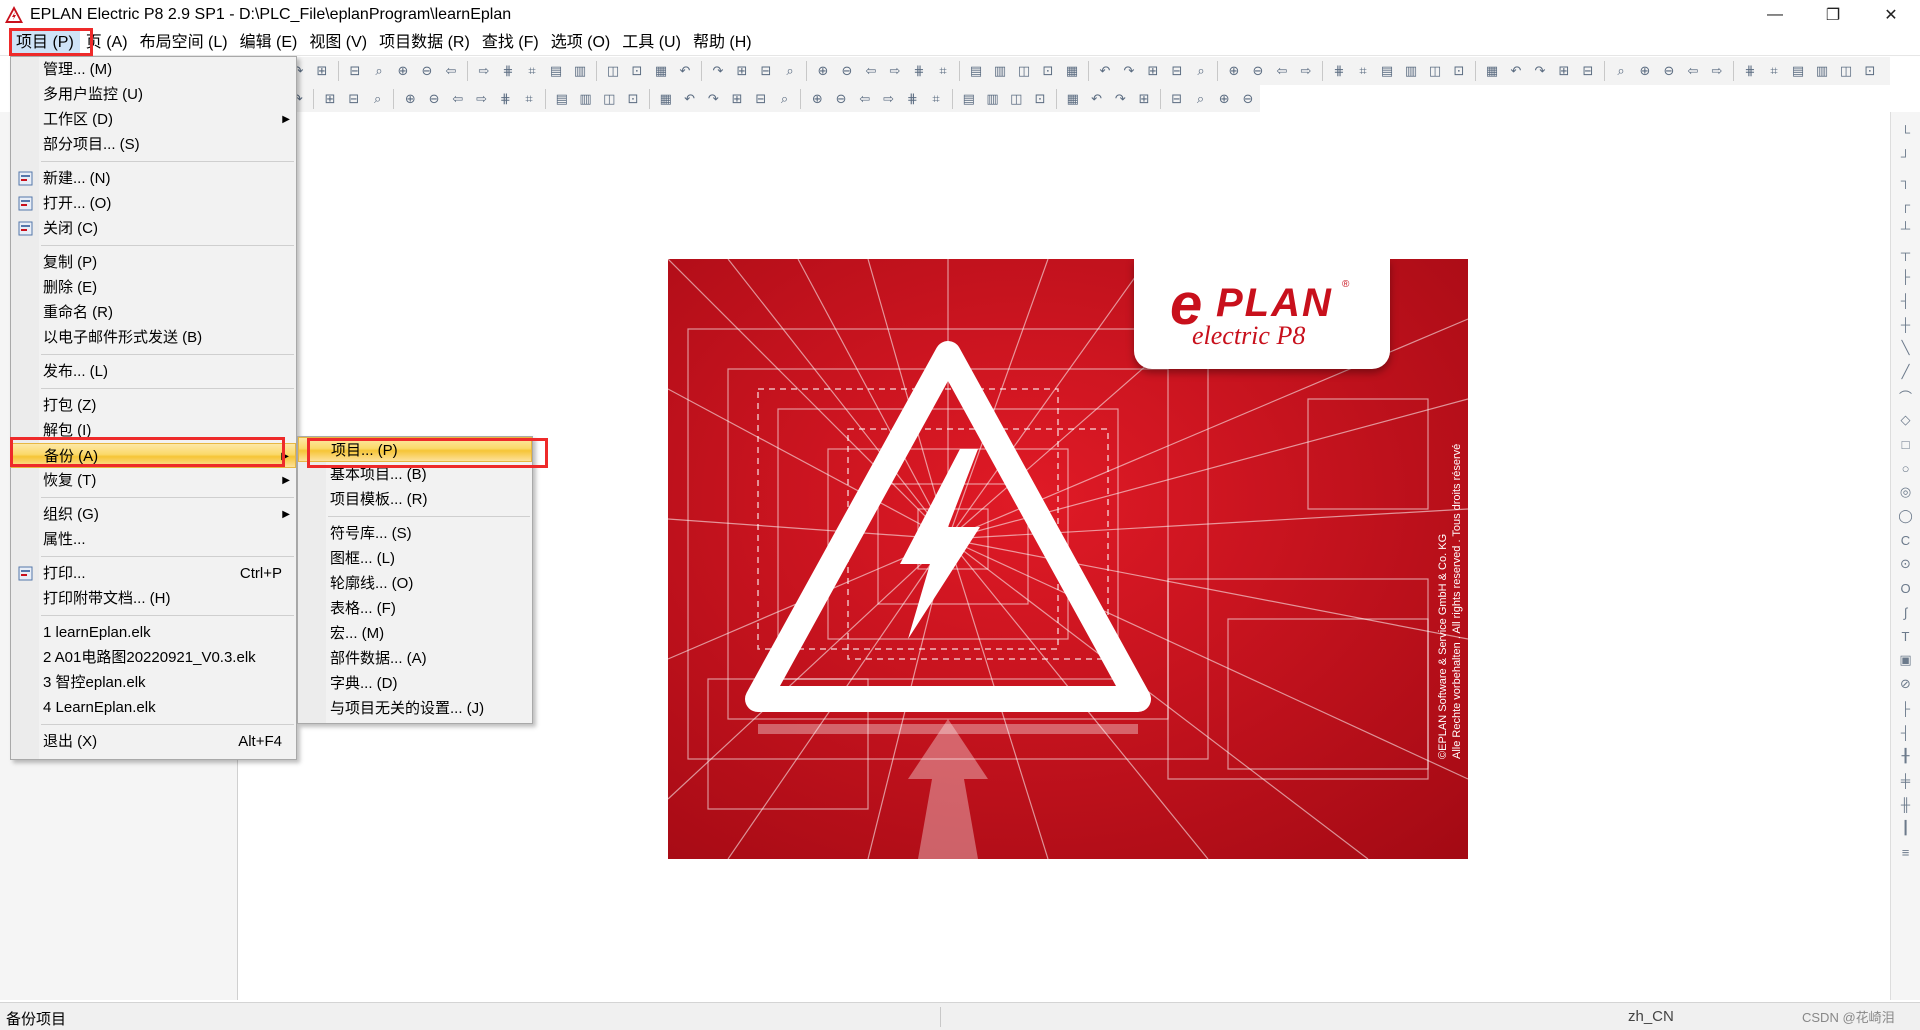 The width and height of the screenshot is (1920, 1030). I want to click on graphics-toolbar-tool-icon: ⊕, so click(817, 99).